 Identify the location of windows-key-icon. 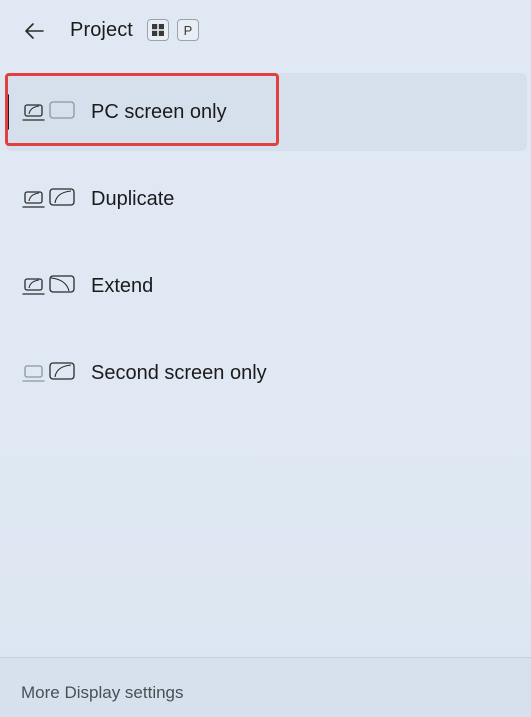
(158, 30).